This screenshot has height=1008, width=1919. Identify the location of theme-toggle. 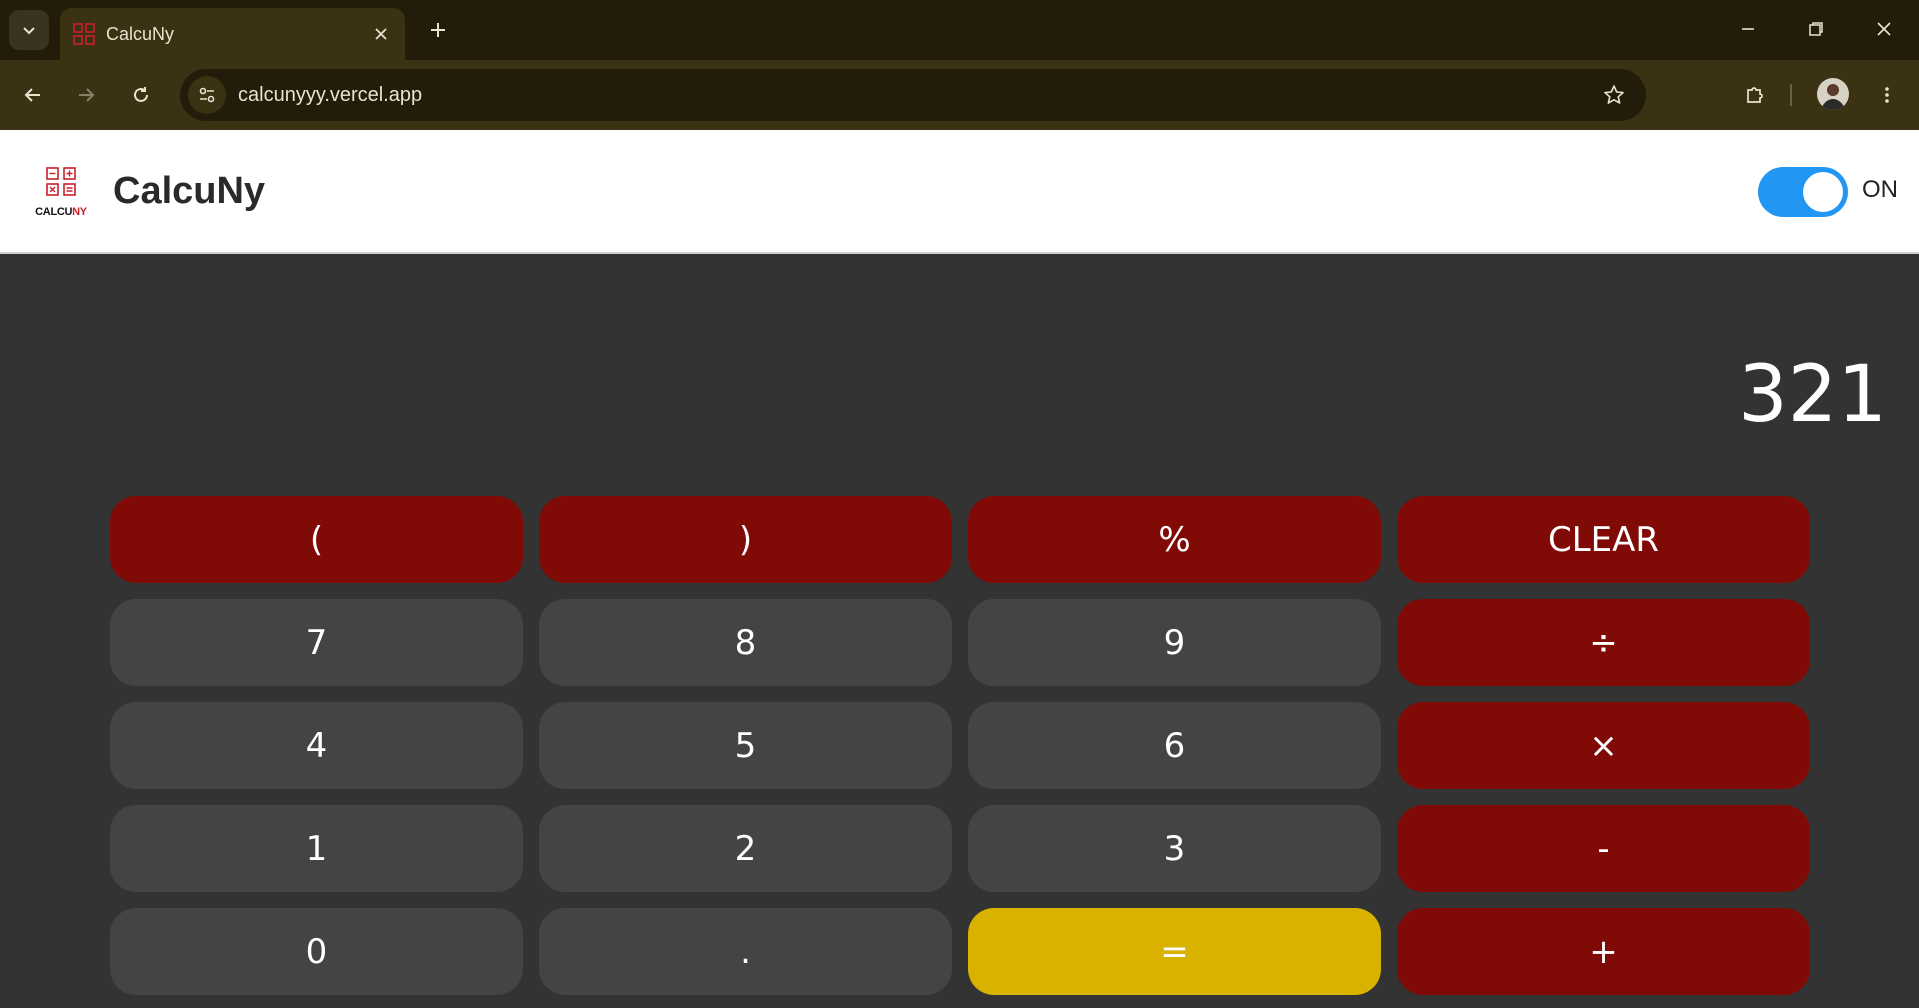
(1803, 192).